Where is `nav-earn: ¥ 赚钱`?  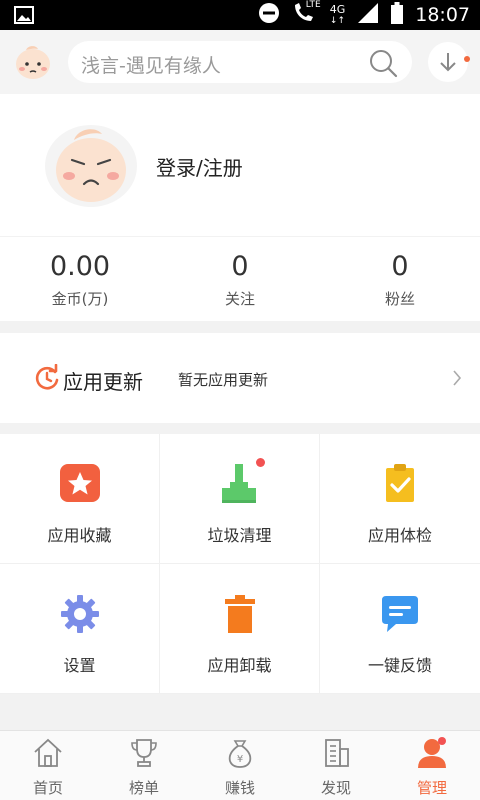 nav-earn: ¥ 赚钱 is located at coordinates (240, 765).